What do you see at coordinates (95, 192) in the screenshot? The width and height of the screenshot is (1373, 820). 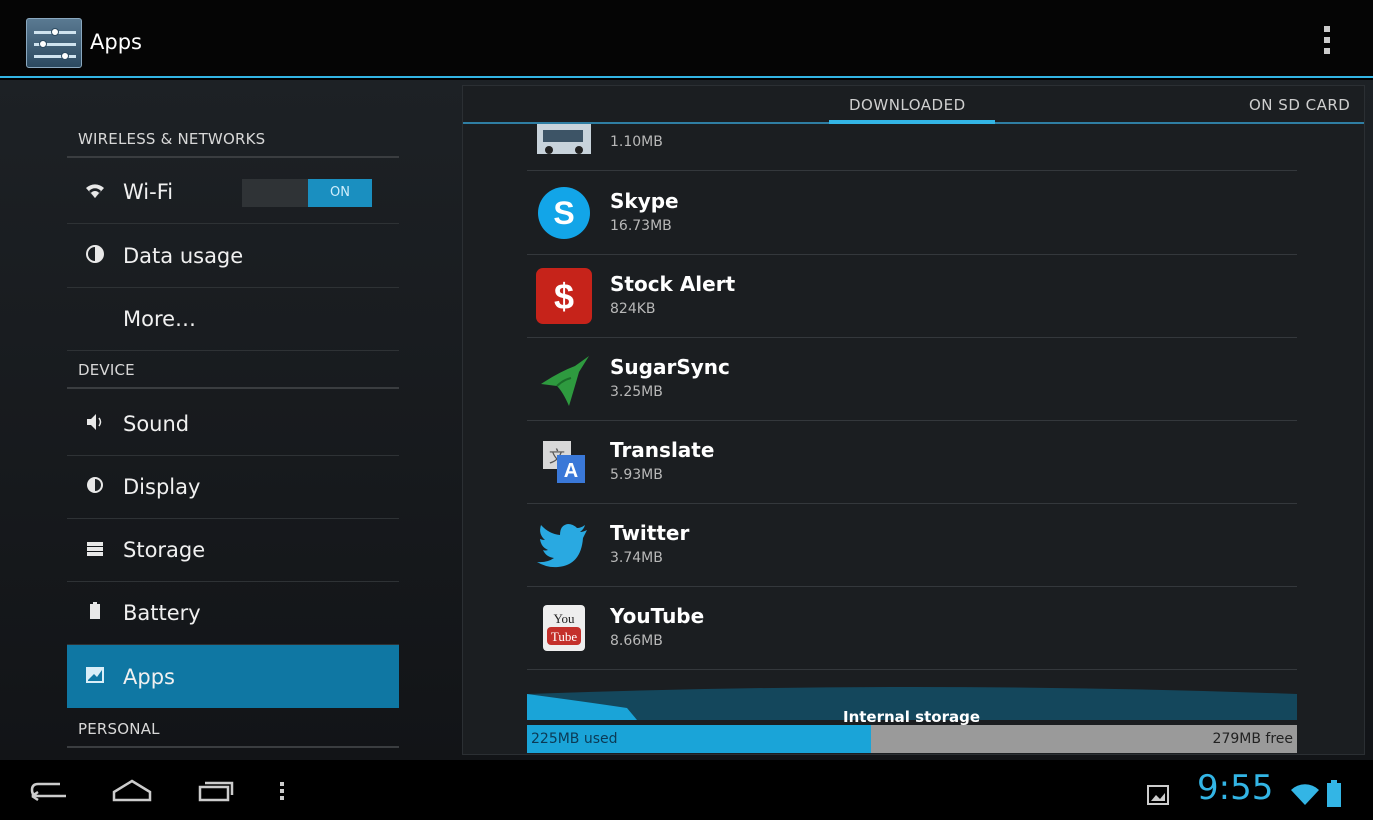 I see `wifi-icon` at bounding box center [95, 192].